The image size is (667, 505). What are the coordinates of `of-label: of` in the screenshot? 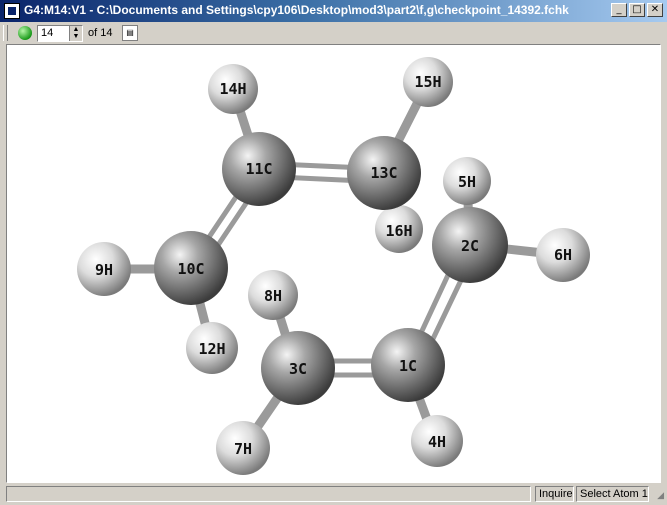 It's located at (93, 33).